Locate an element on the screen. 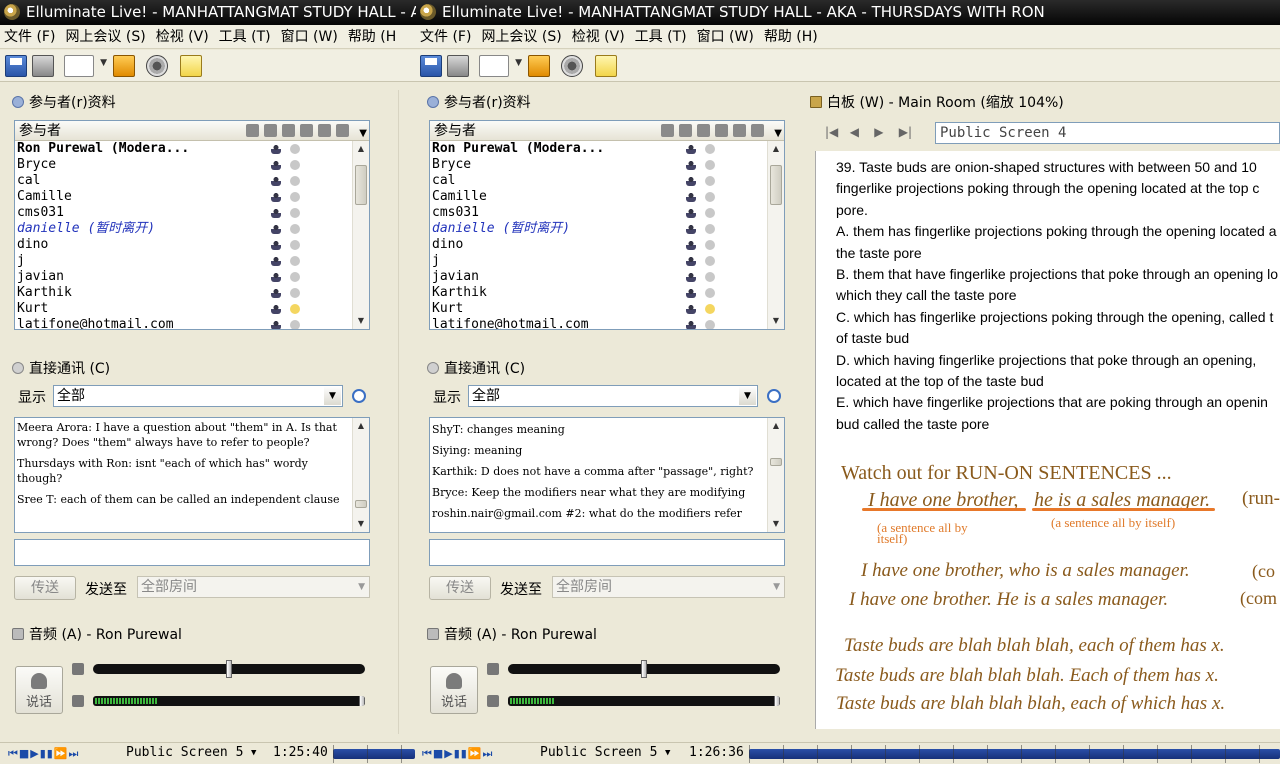  menu-help: 帮助 (H is located at coordinates (373, 37).